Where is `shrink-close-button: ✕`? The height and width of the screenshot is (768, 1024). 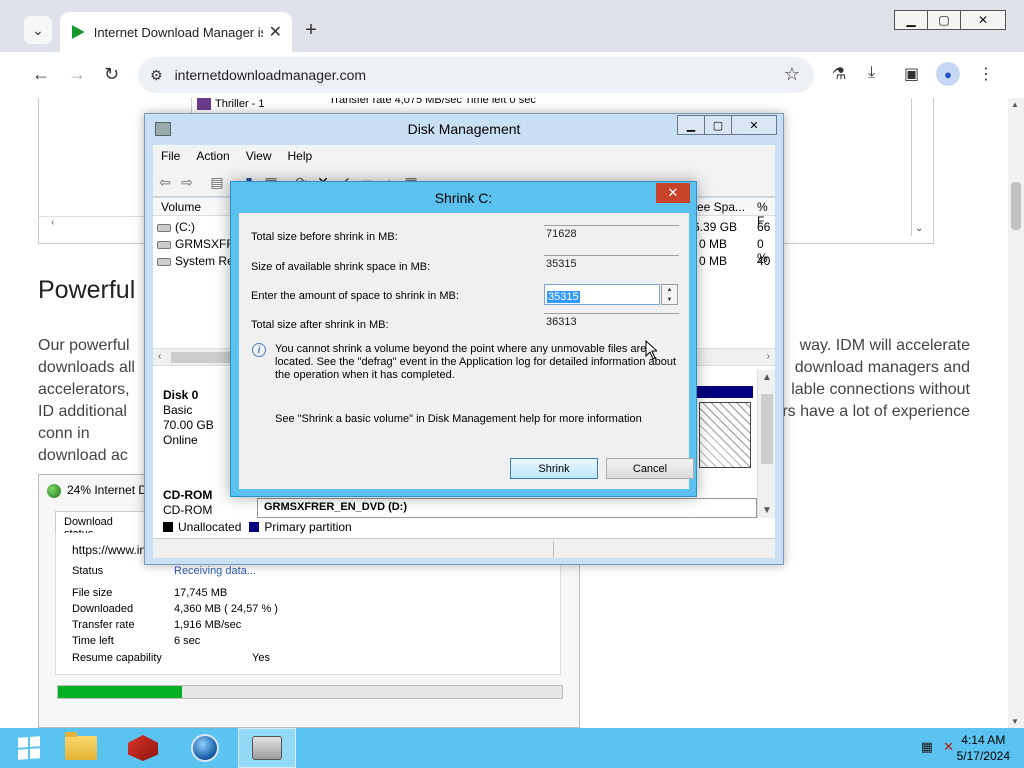
shrink-close-button: ✕ is located at coordinates (673, 193).